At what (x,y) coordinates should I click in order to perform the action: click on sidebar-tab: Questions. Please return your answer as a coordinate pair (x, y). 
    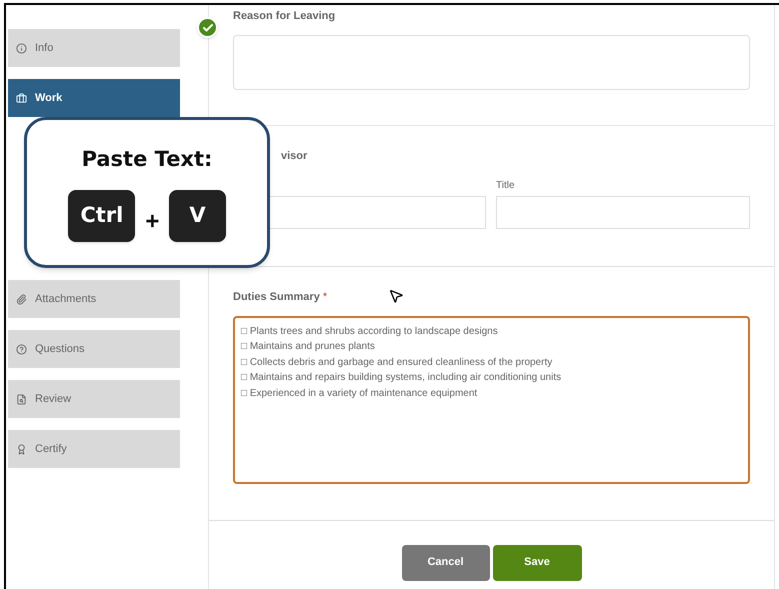
    Looking at the image, I should click on (94, 349).